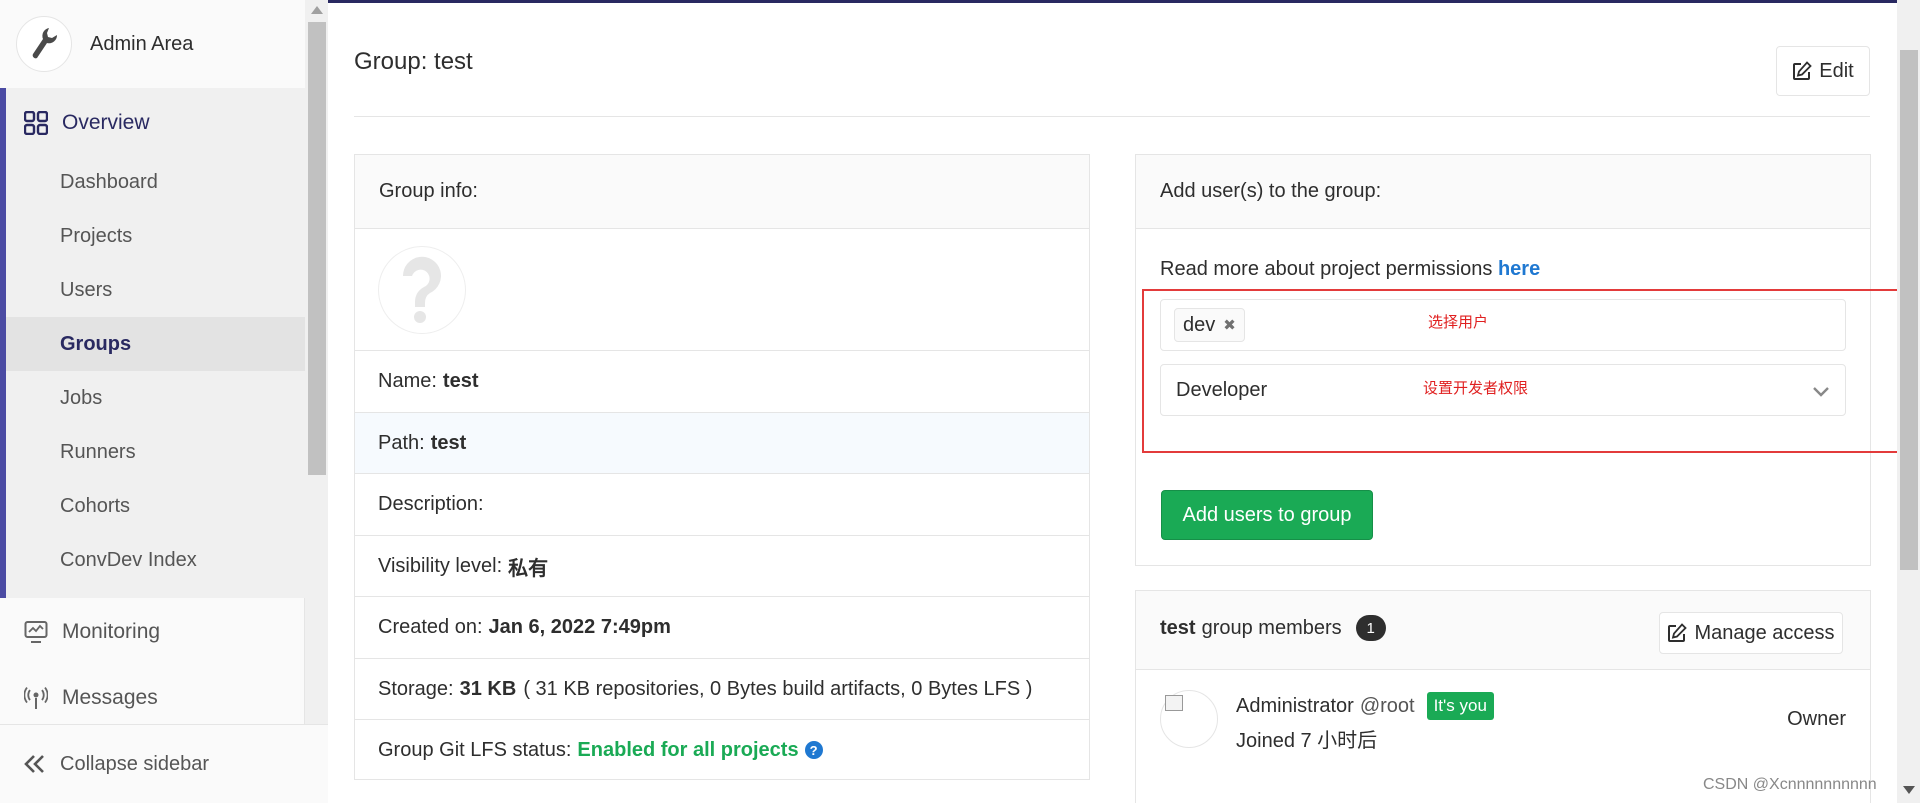  Describe the element at coordinates (1460, 706) in the screenshot. I see `its-you-badge: It's you` at that location.